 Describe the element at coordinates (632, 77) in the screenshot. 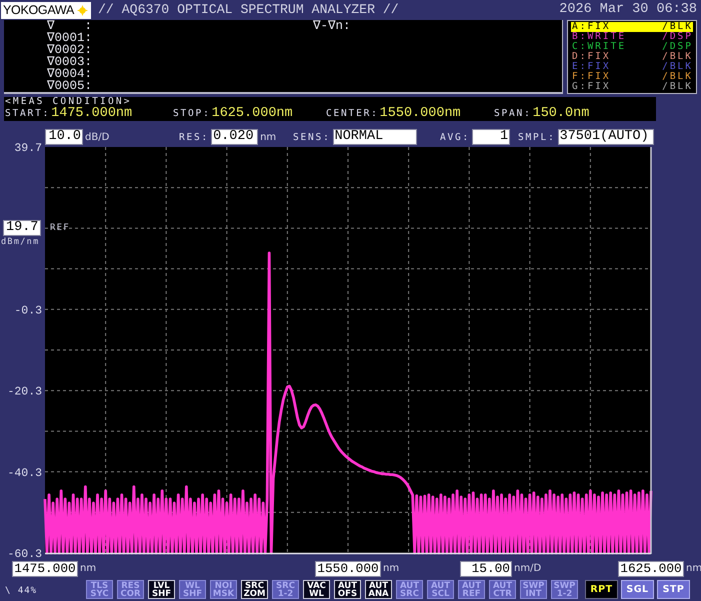

I see `trace-row: F:FIX /BLK` at that location.